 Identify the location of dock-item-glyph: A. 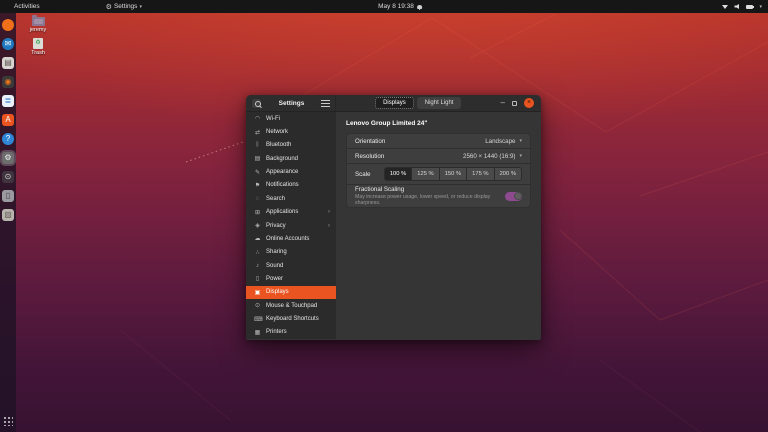
(8, 119).